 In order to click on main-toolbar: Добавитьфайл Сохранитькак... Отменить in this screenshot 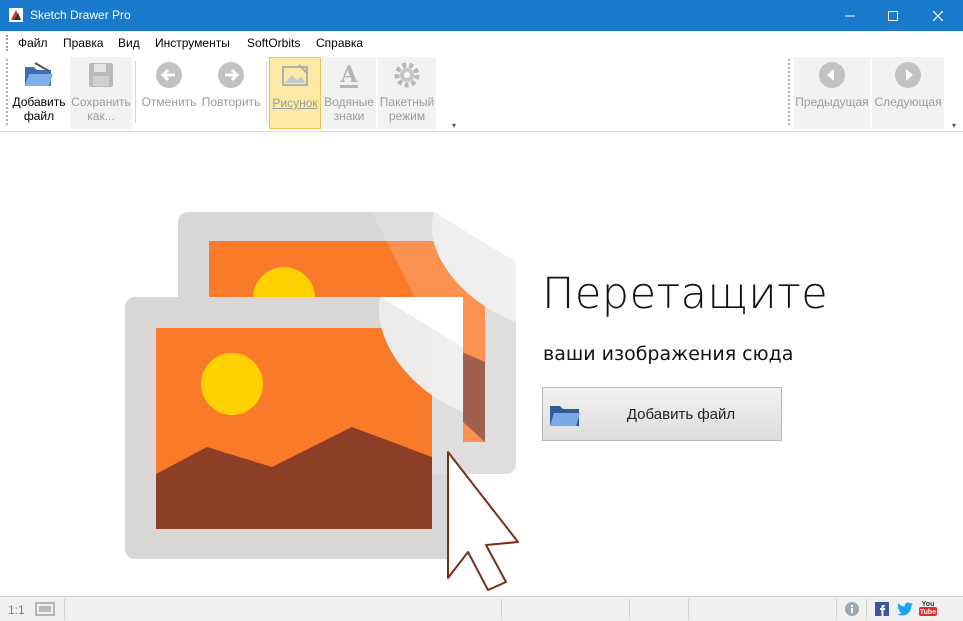, I will do `click(232, 92)`.